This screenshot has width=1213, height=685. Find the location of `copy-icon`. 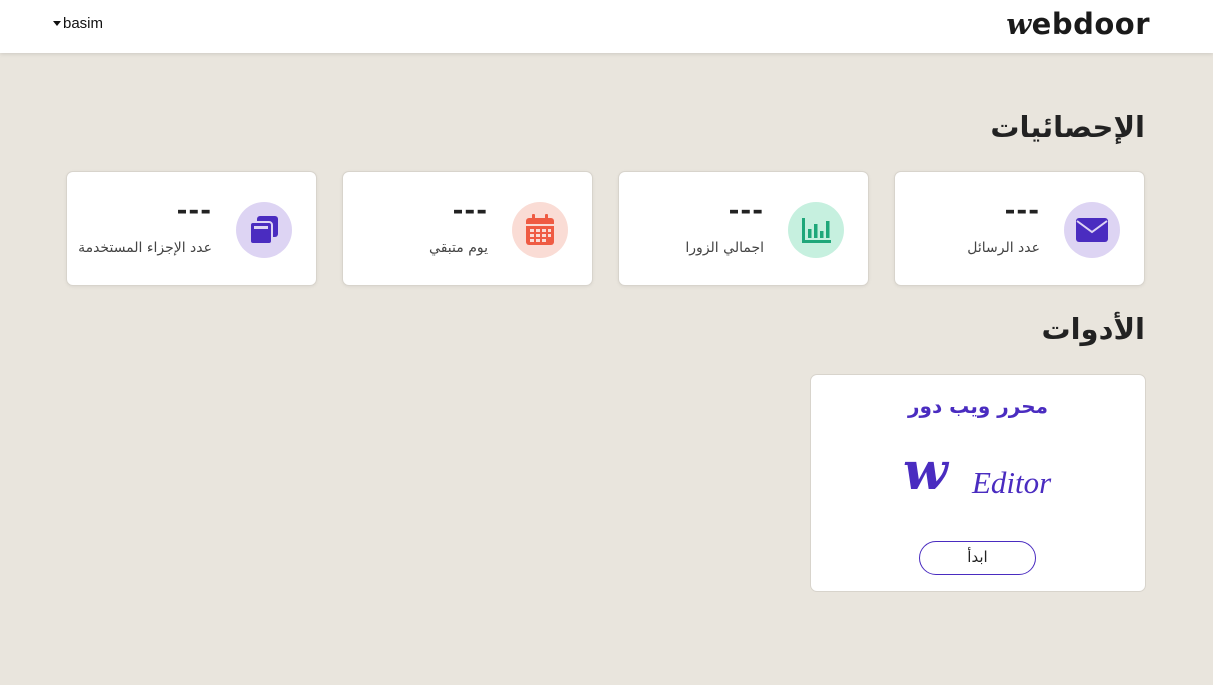

copy-icon is located at coordinates (264, 230).